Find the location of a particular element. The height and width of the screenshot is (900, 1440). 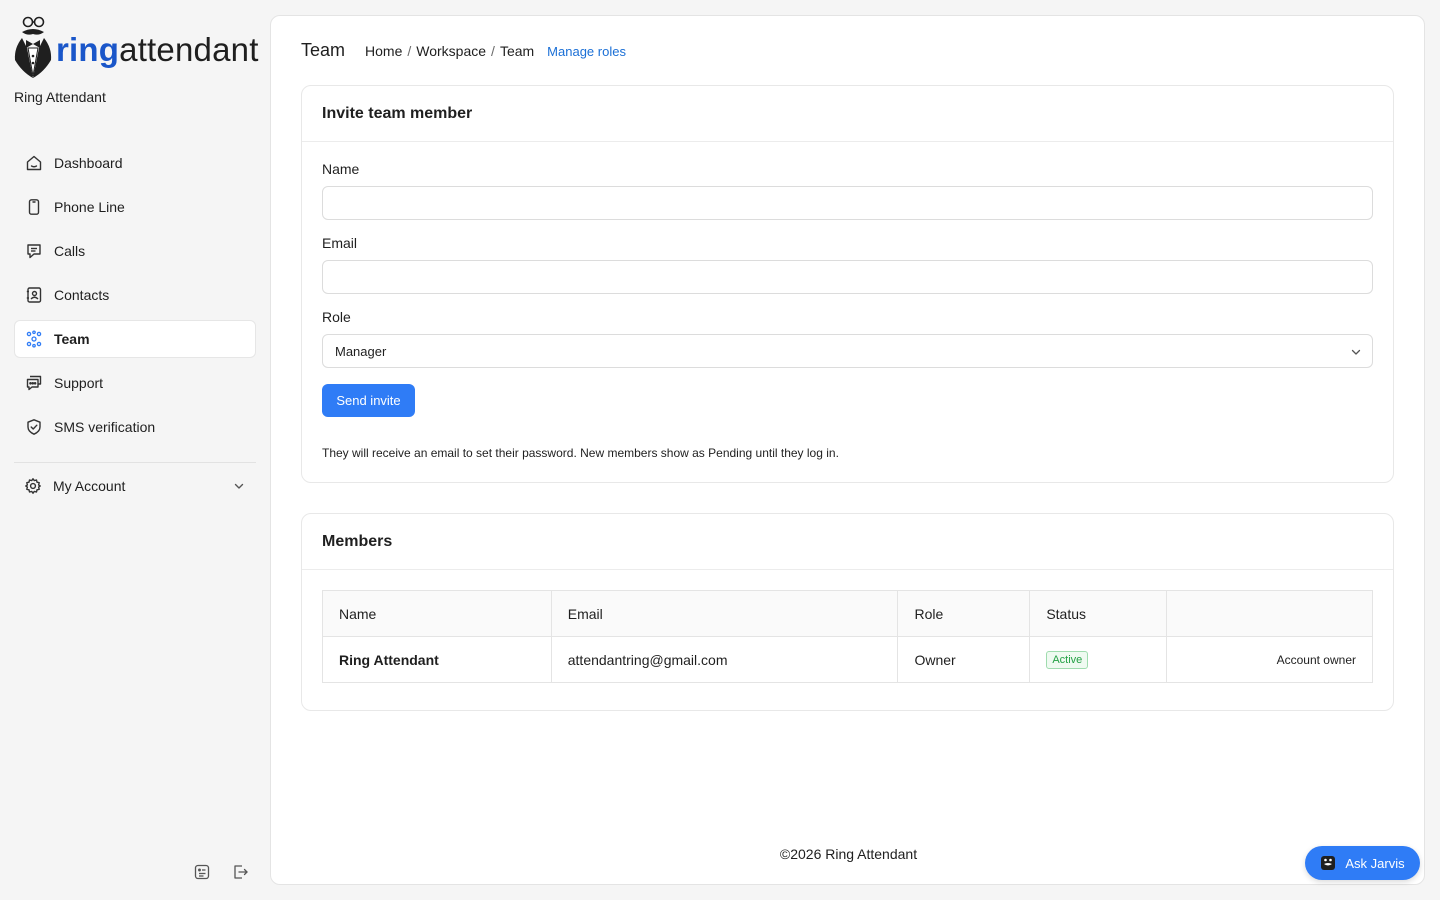

role-label: Role is located at coordinates (336, 317).